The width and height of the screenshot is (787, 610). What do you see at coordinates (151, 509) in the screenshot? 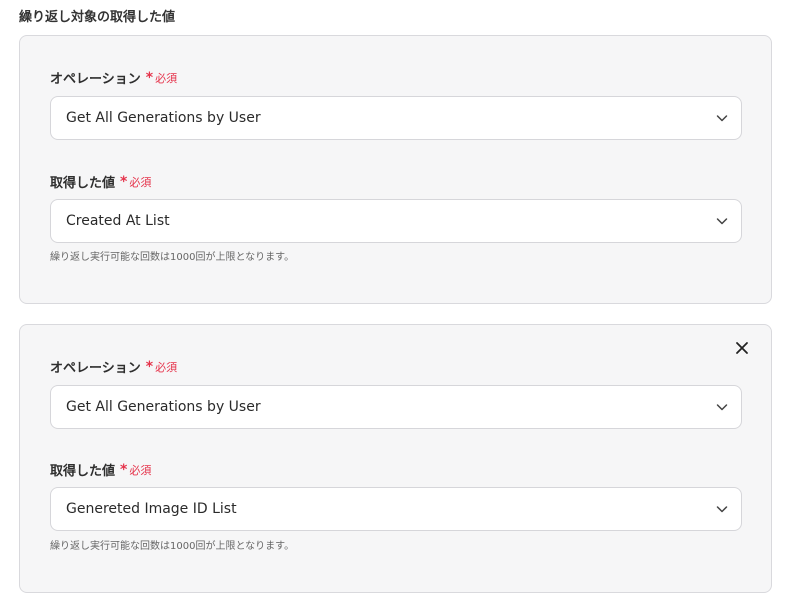
I see `value-select-value: Genereted Image ID List` at bounding box center [151, 509].